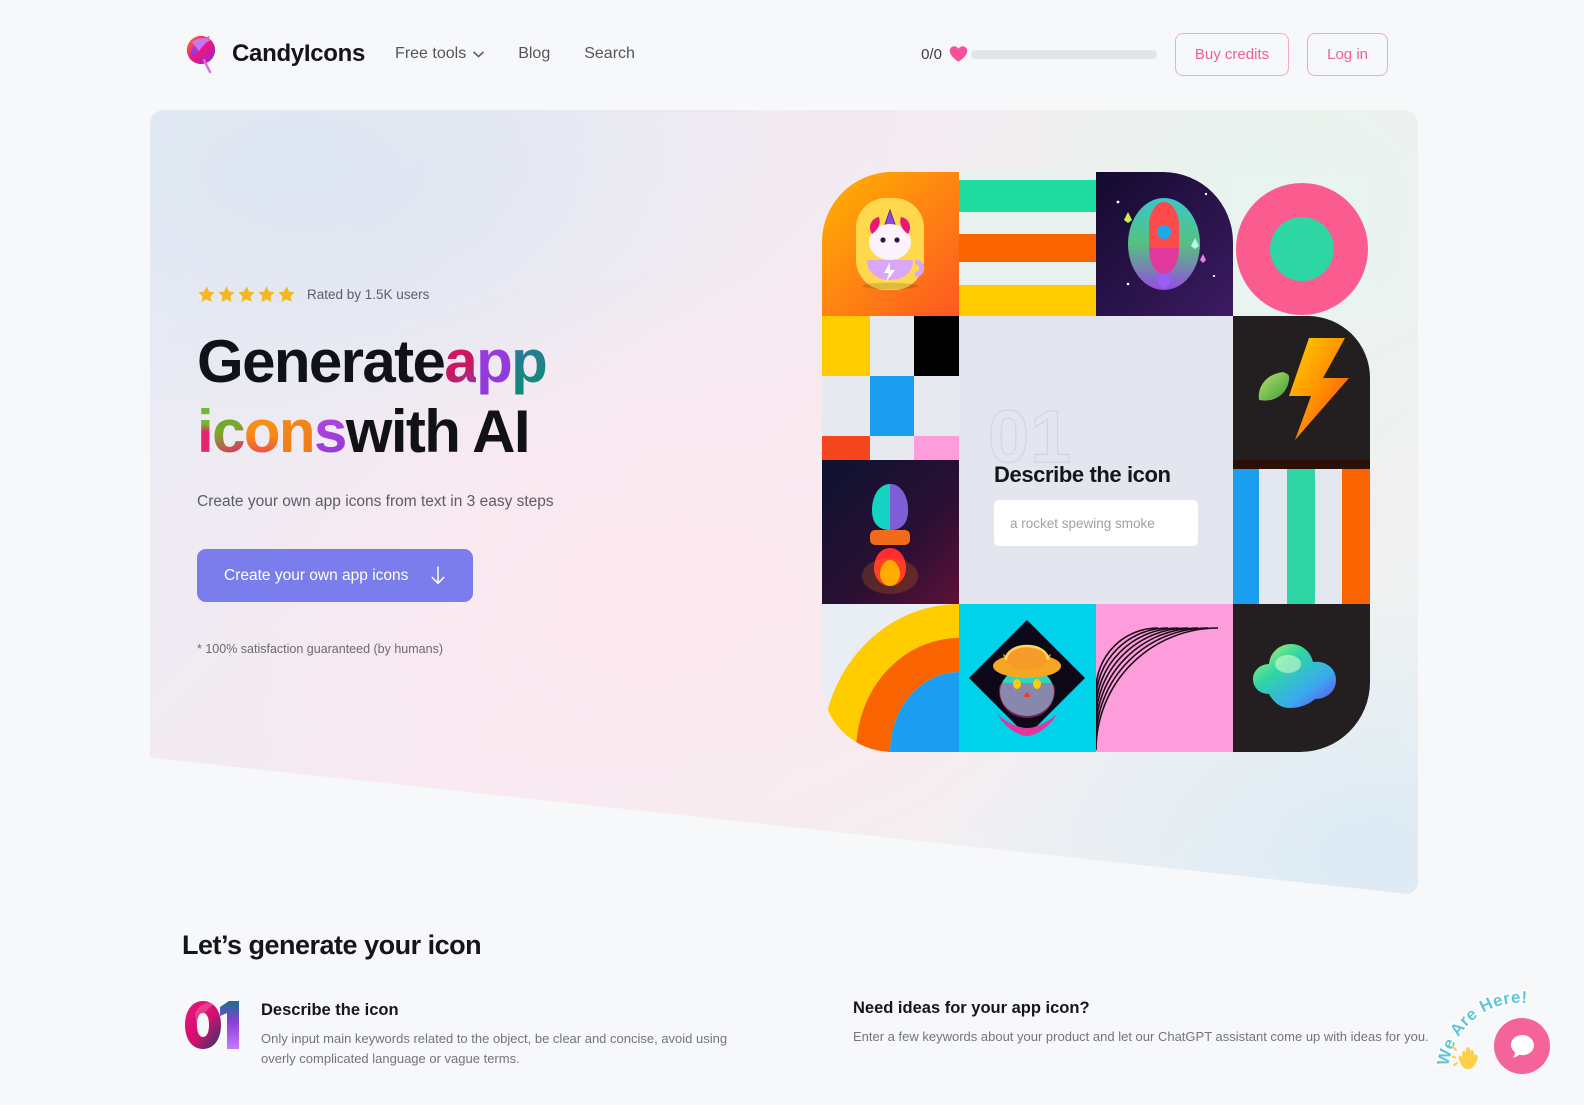 Image resolution: width=1584 pixels, height=1105 pixels. I want to click on collage-tile-unicorn-in-cup, so click(890, 244).